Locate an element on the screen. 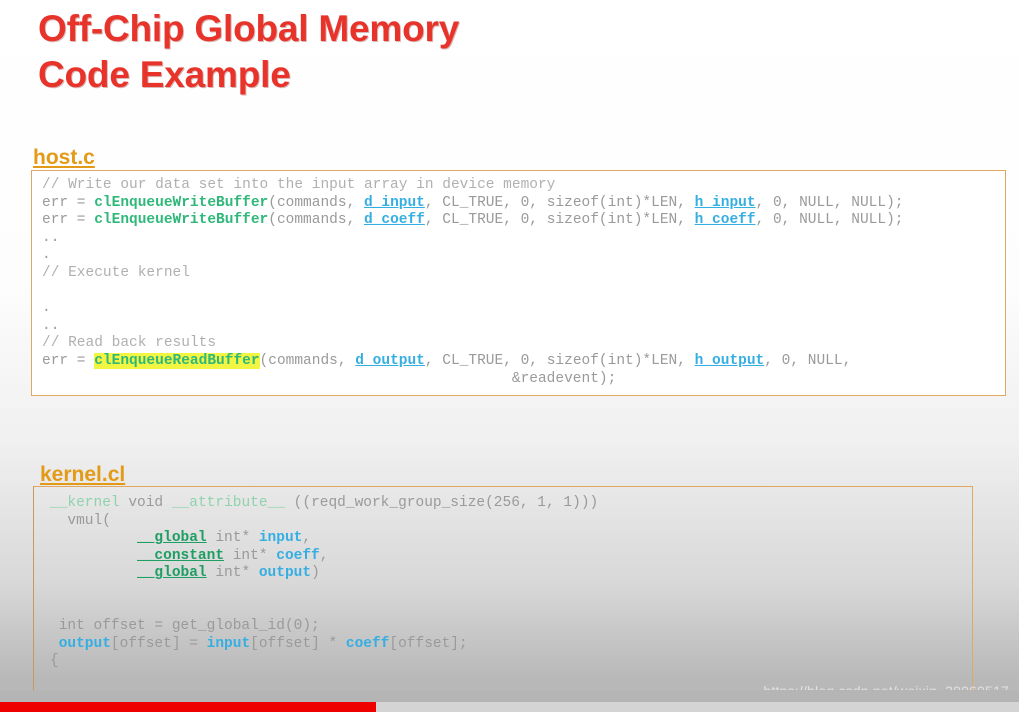 The image size is (1019, 712). code-token: d_input is located at coordinates (394, 202).